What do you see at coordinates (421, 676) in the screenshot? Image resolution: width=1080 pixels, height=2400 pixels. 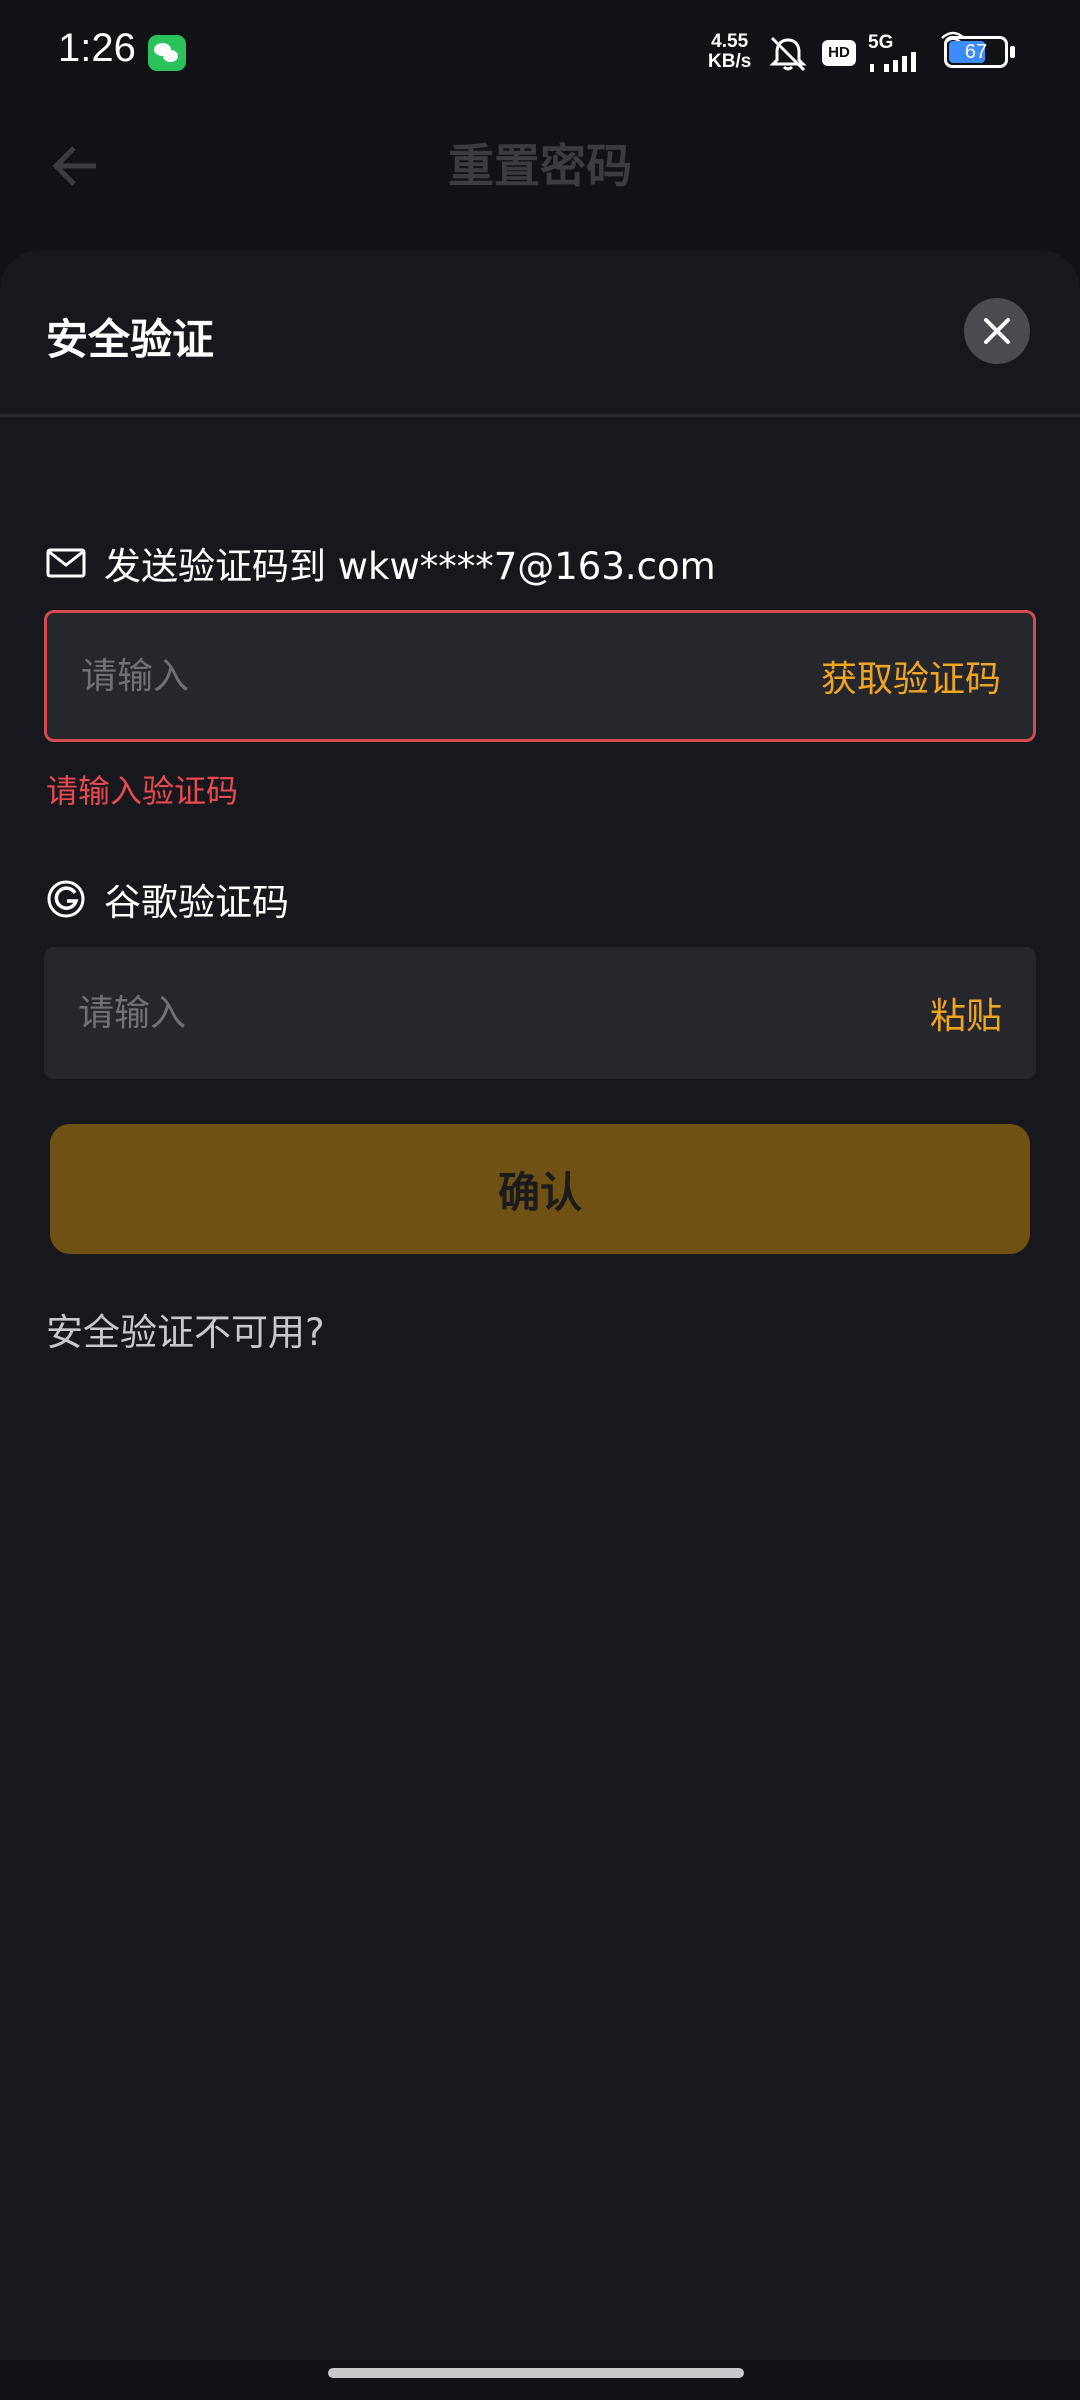 I see `email-code-input` at bounding box center [421, 676].